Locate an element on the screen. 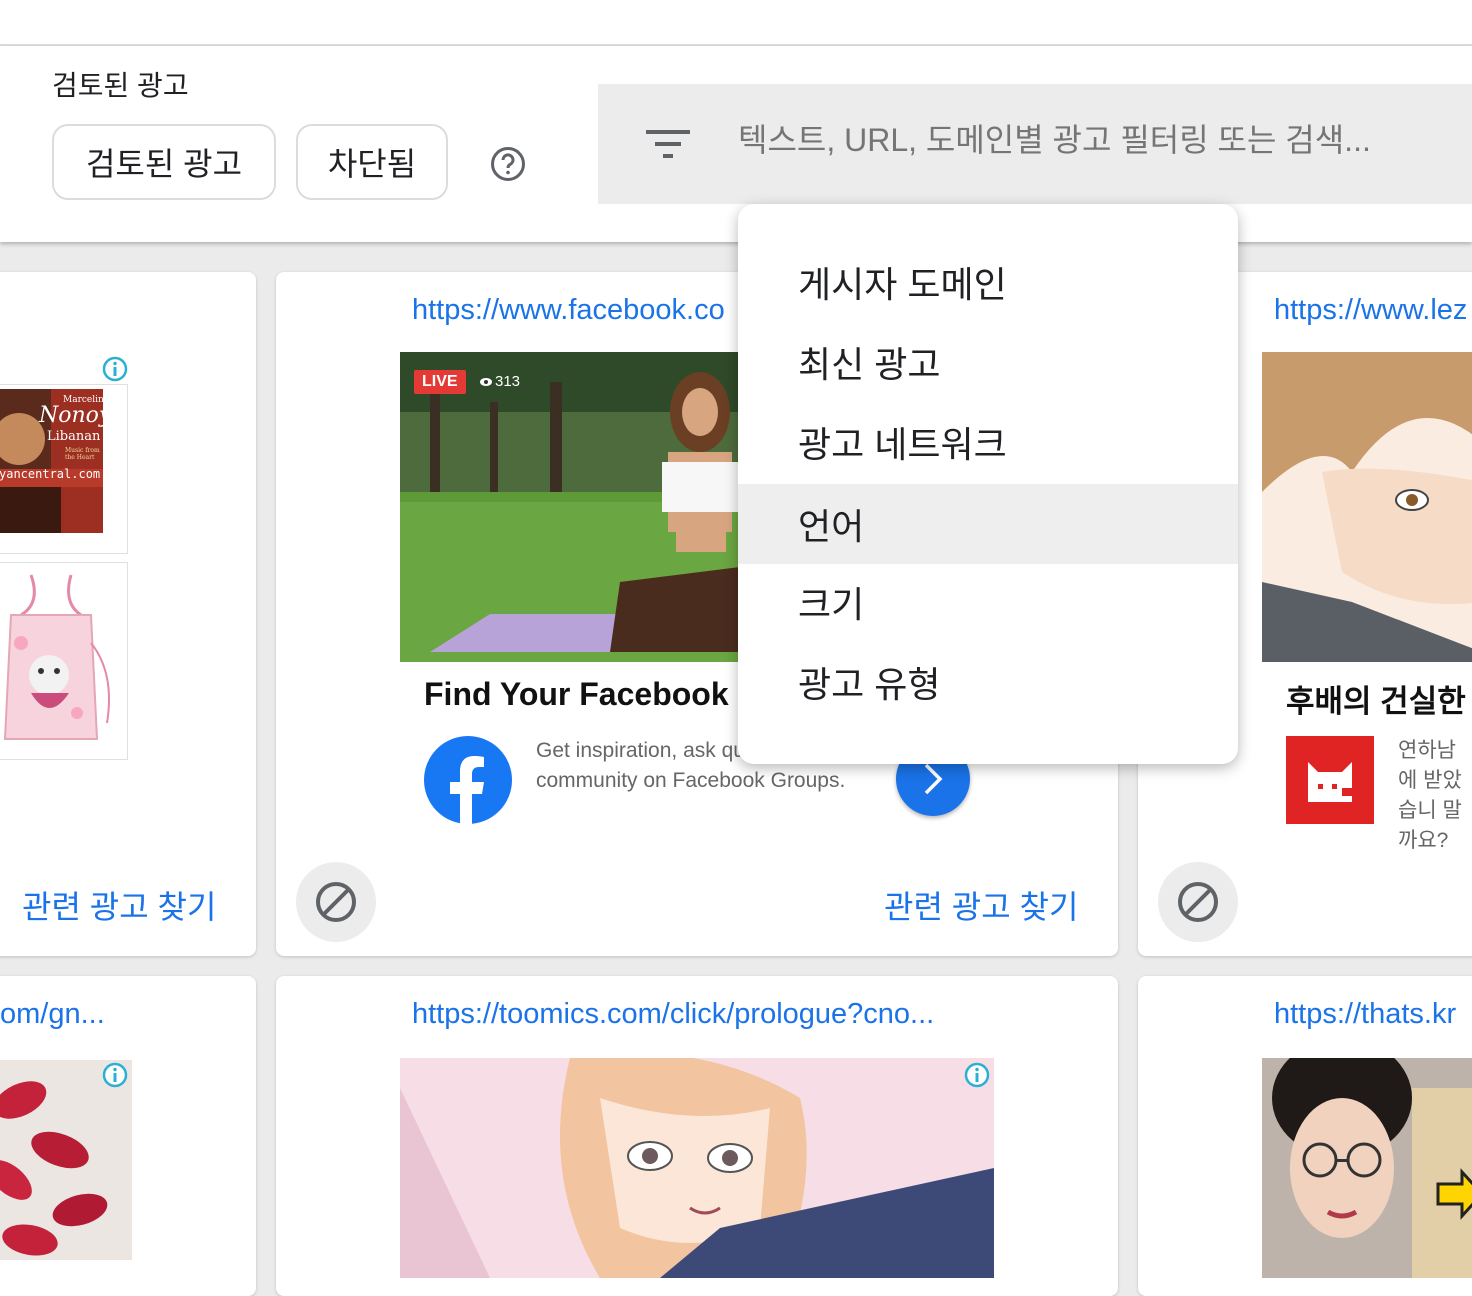 The height and width of the screenshot is (1296, 1472). ad-image-webtoon is located at coordinates (1367, 507).